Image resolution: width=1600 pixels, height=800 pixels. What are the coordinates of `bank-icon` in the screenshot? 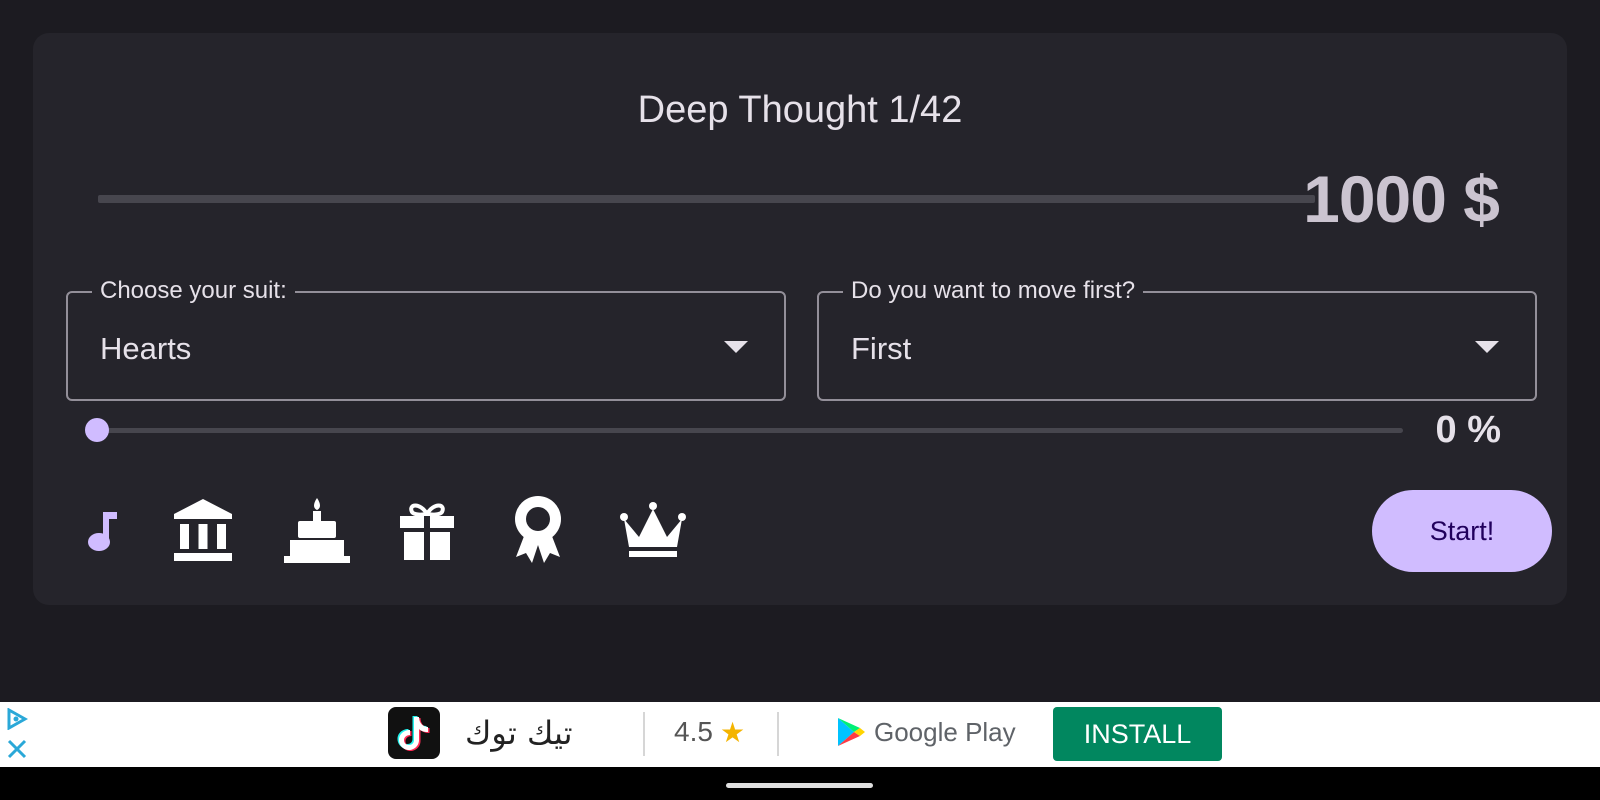 It's located at (203, 530).